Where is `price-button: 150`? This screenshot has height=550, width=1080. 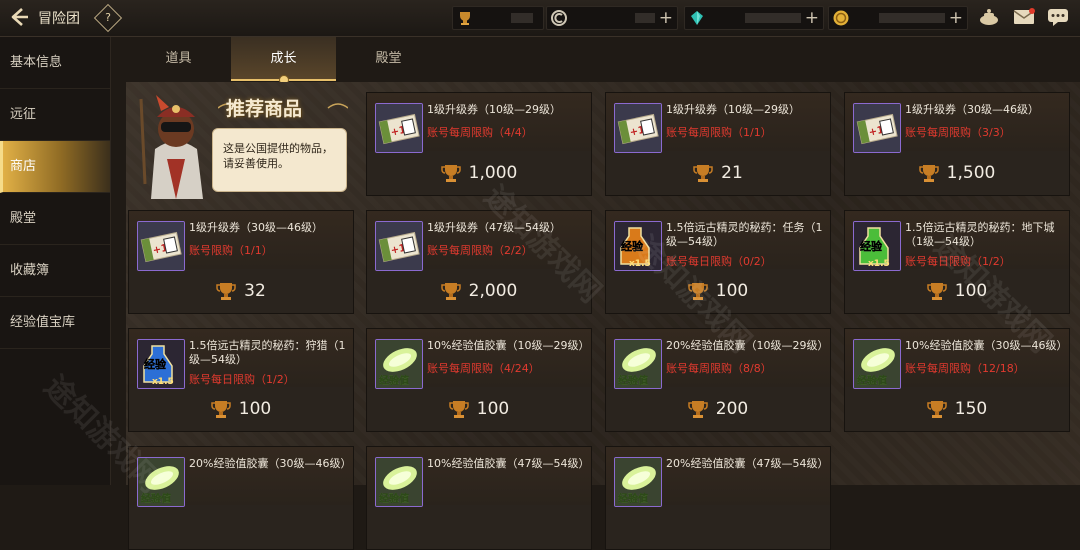
price-button: 150 is located at coordinates (957, 409).